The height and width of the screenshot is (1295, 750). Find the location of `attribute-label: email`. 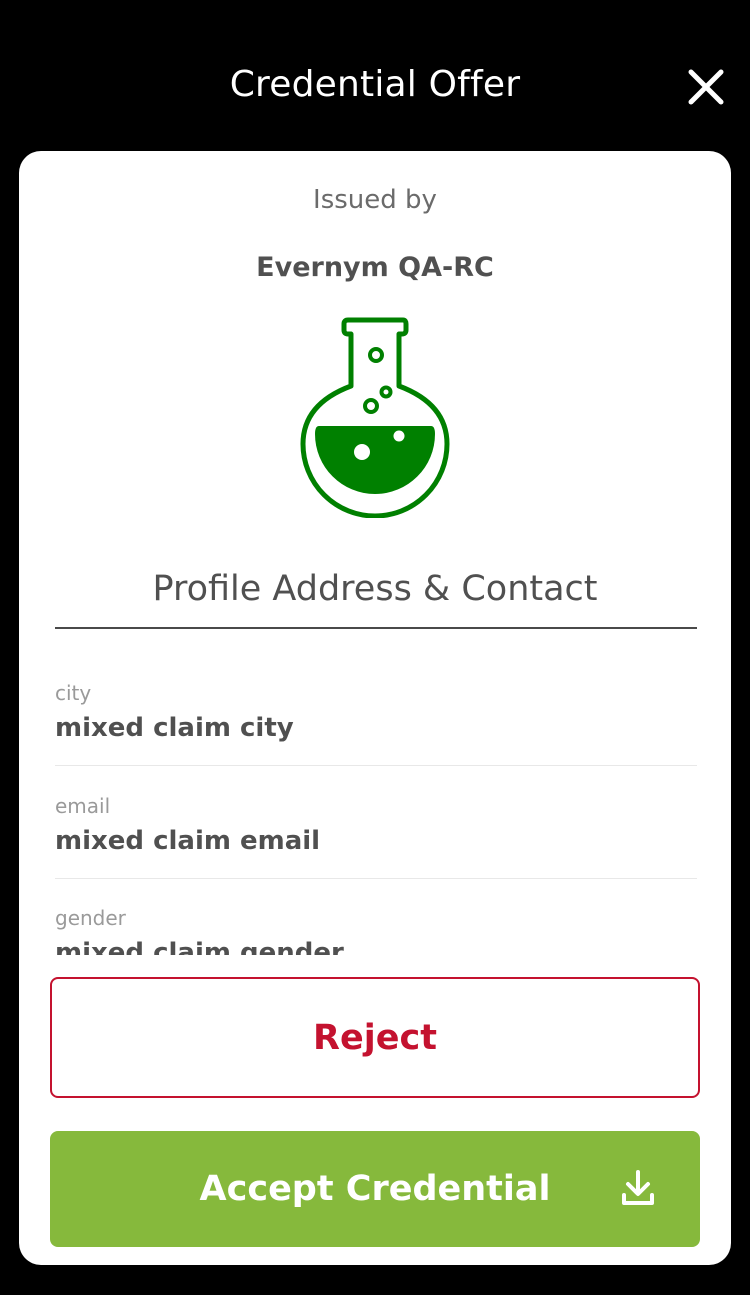

attribute-label: email is located at coordinates (83, 806).